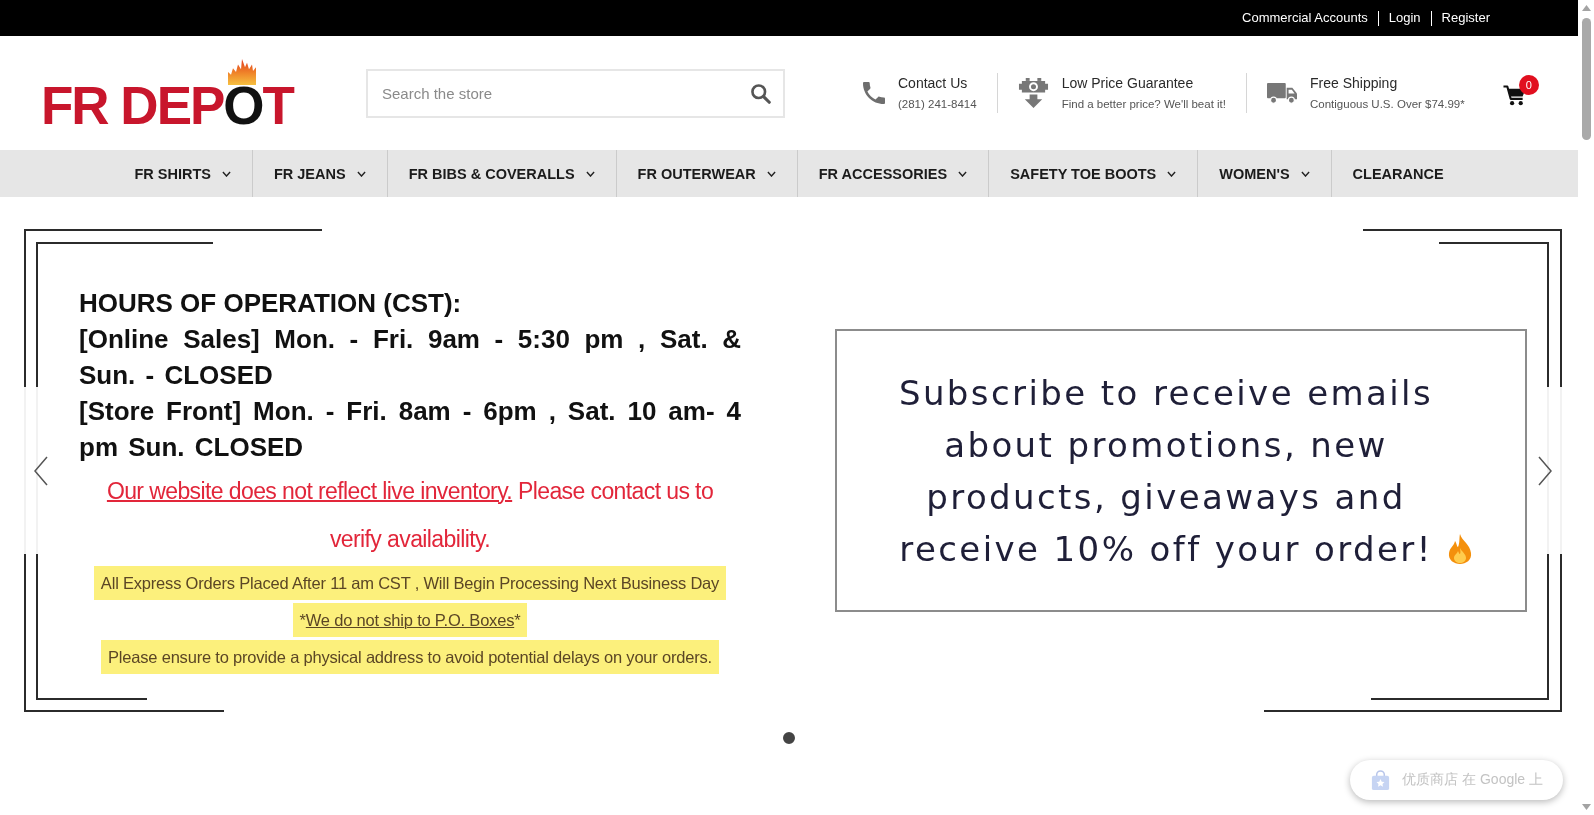  What do you see at coordinates (789, 738) in the screenshot?
I see `carousel-dot` at bounding box center [789, 738].